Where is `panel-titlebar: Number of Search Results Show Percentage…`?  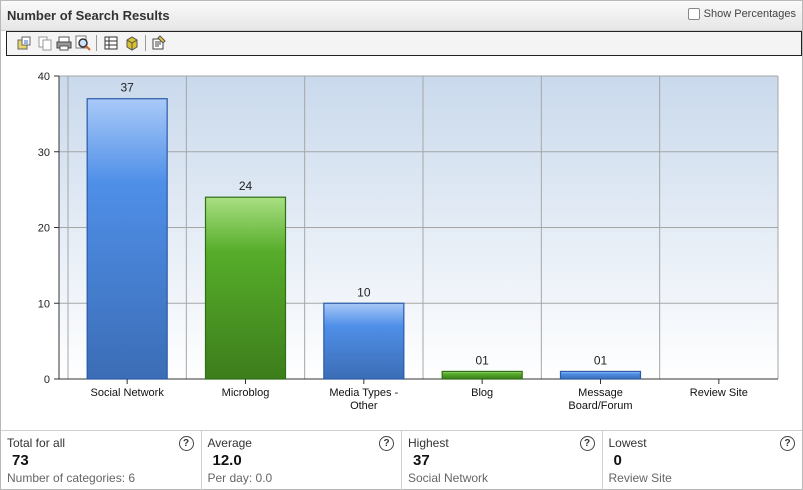 panel-titlebar: Number of Search Results Show Percentage… is located at coordinates (401, 16).